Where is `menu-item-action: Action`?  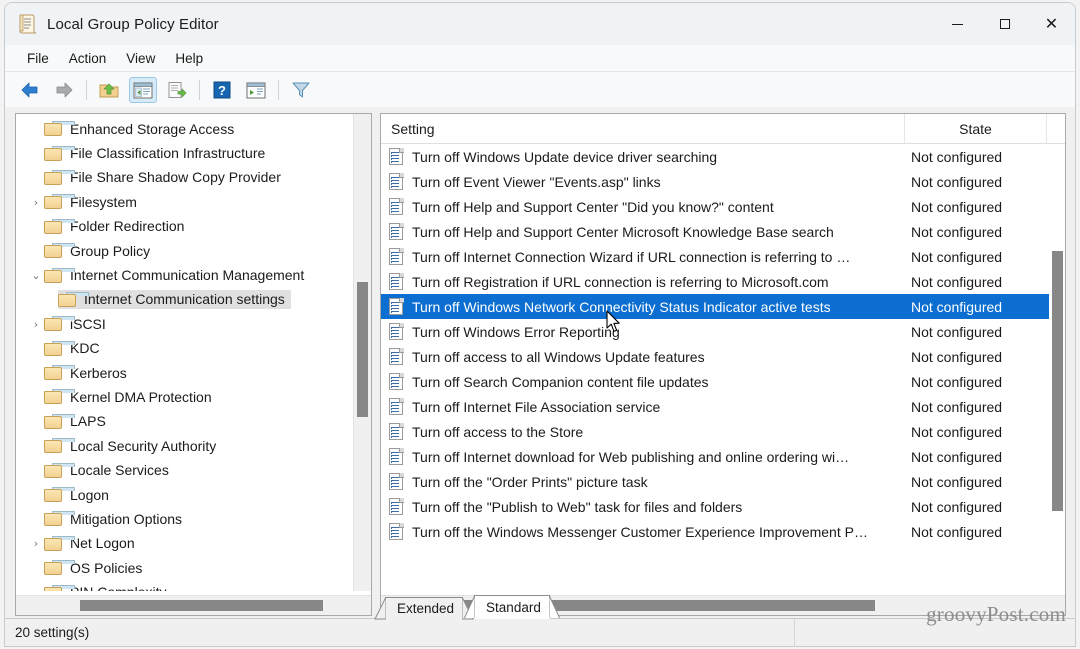
menu-item-action: Action is located at coordinates (88, 58).